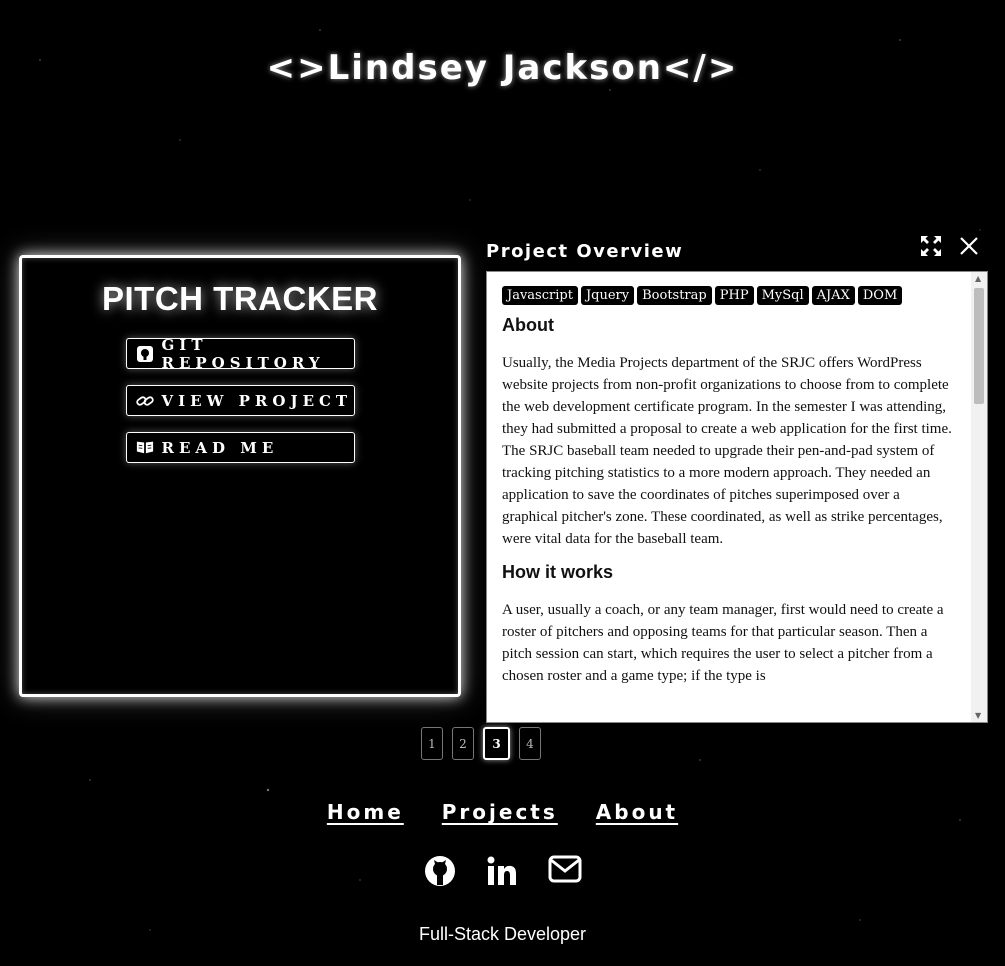  What do you see at coordinates (979, 497) in the screenshot?
I see `scrollbar: ▲ ▼` at bounding box center [979, 497].